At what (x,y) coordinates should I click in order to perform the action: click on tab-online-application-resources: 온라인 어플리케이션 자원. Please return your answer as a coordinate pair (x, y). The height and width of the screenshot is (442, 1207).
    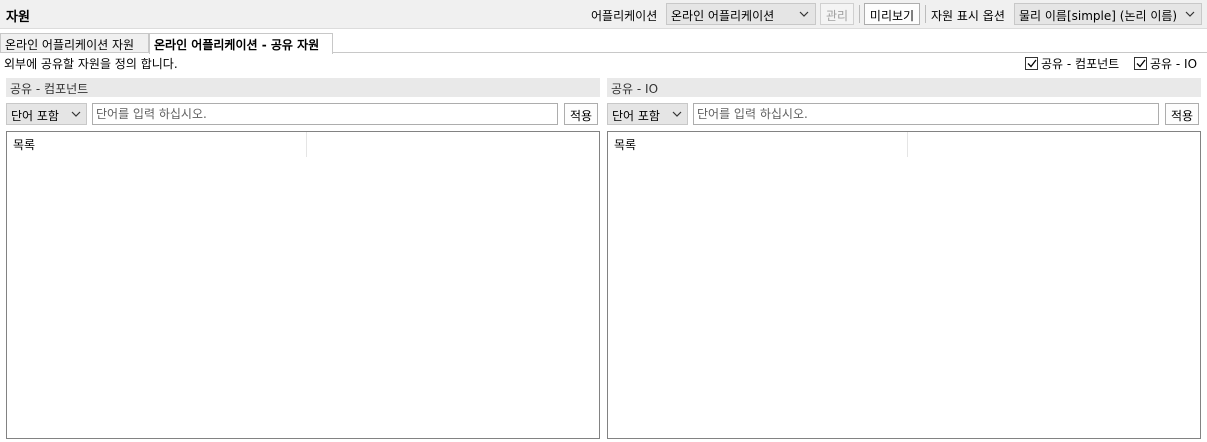
    Looking at the image, I should click on (74, 43).